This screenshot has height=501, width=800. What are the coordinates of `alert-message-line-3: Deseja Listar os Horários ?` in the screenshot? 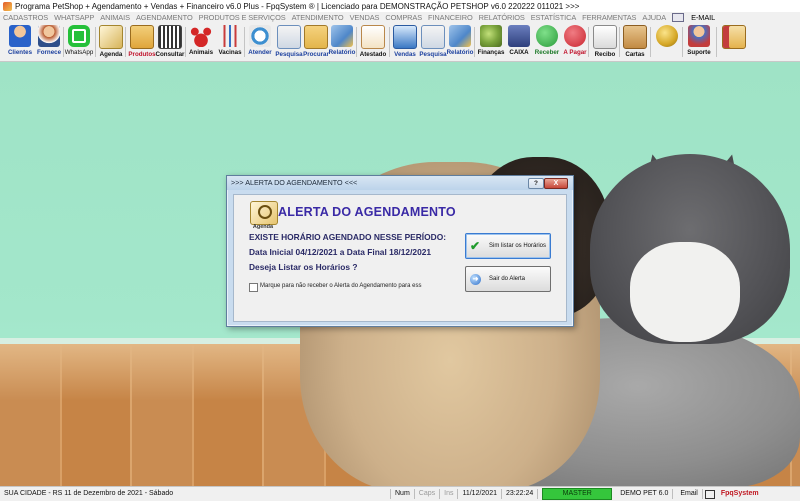 It's located at (303, 267).